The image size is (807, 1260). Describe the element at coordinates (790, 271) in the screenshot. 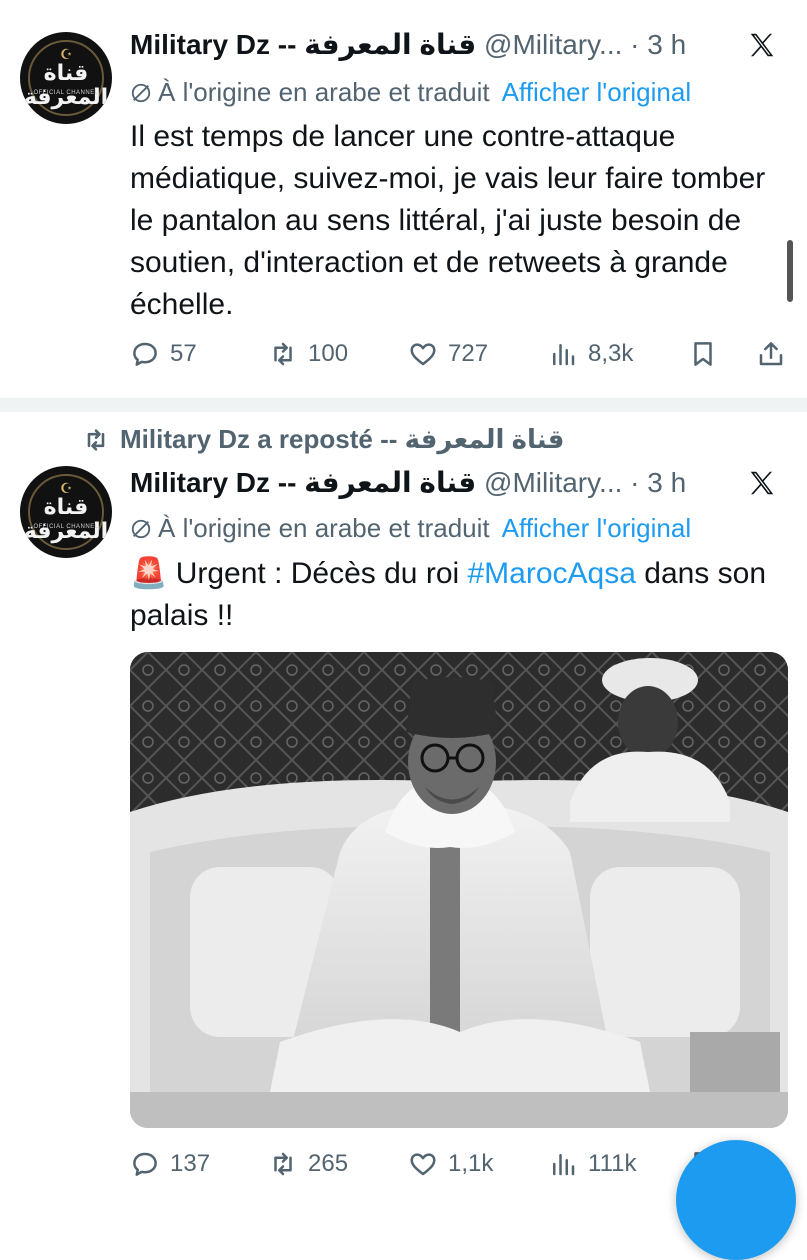

I see `scrollbar` at that location.